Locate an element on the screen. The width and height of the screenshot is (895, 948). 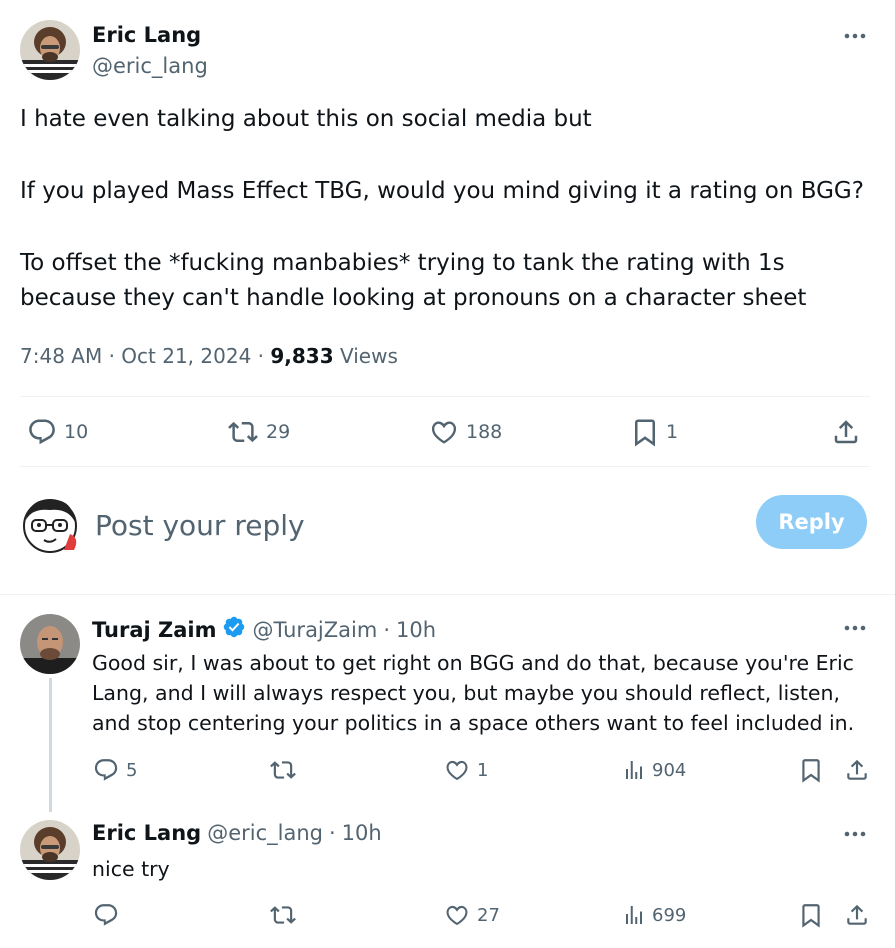
reply-author-handle: @TurajZaim is located at coordinates (314, 630).